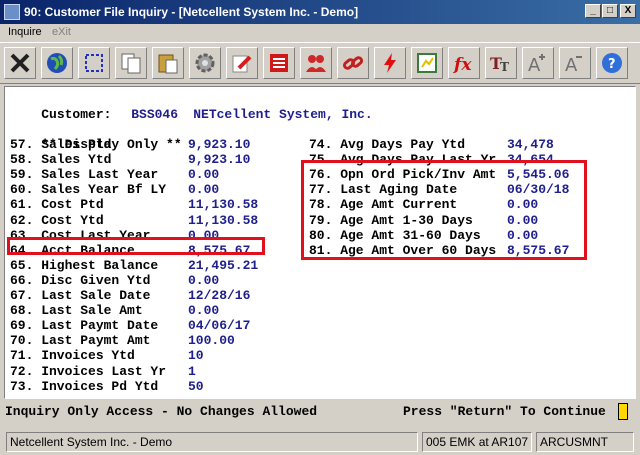  Describe the element at coordinates (61, 144) in the screenshot. I see `field-label: 57. Sales Ptd` at that location.